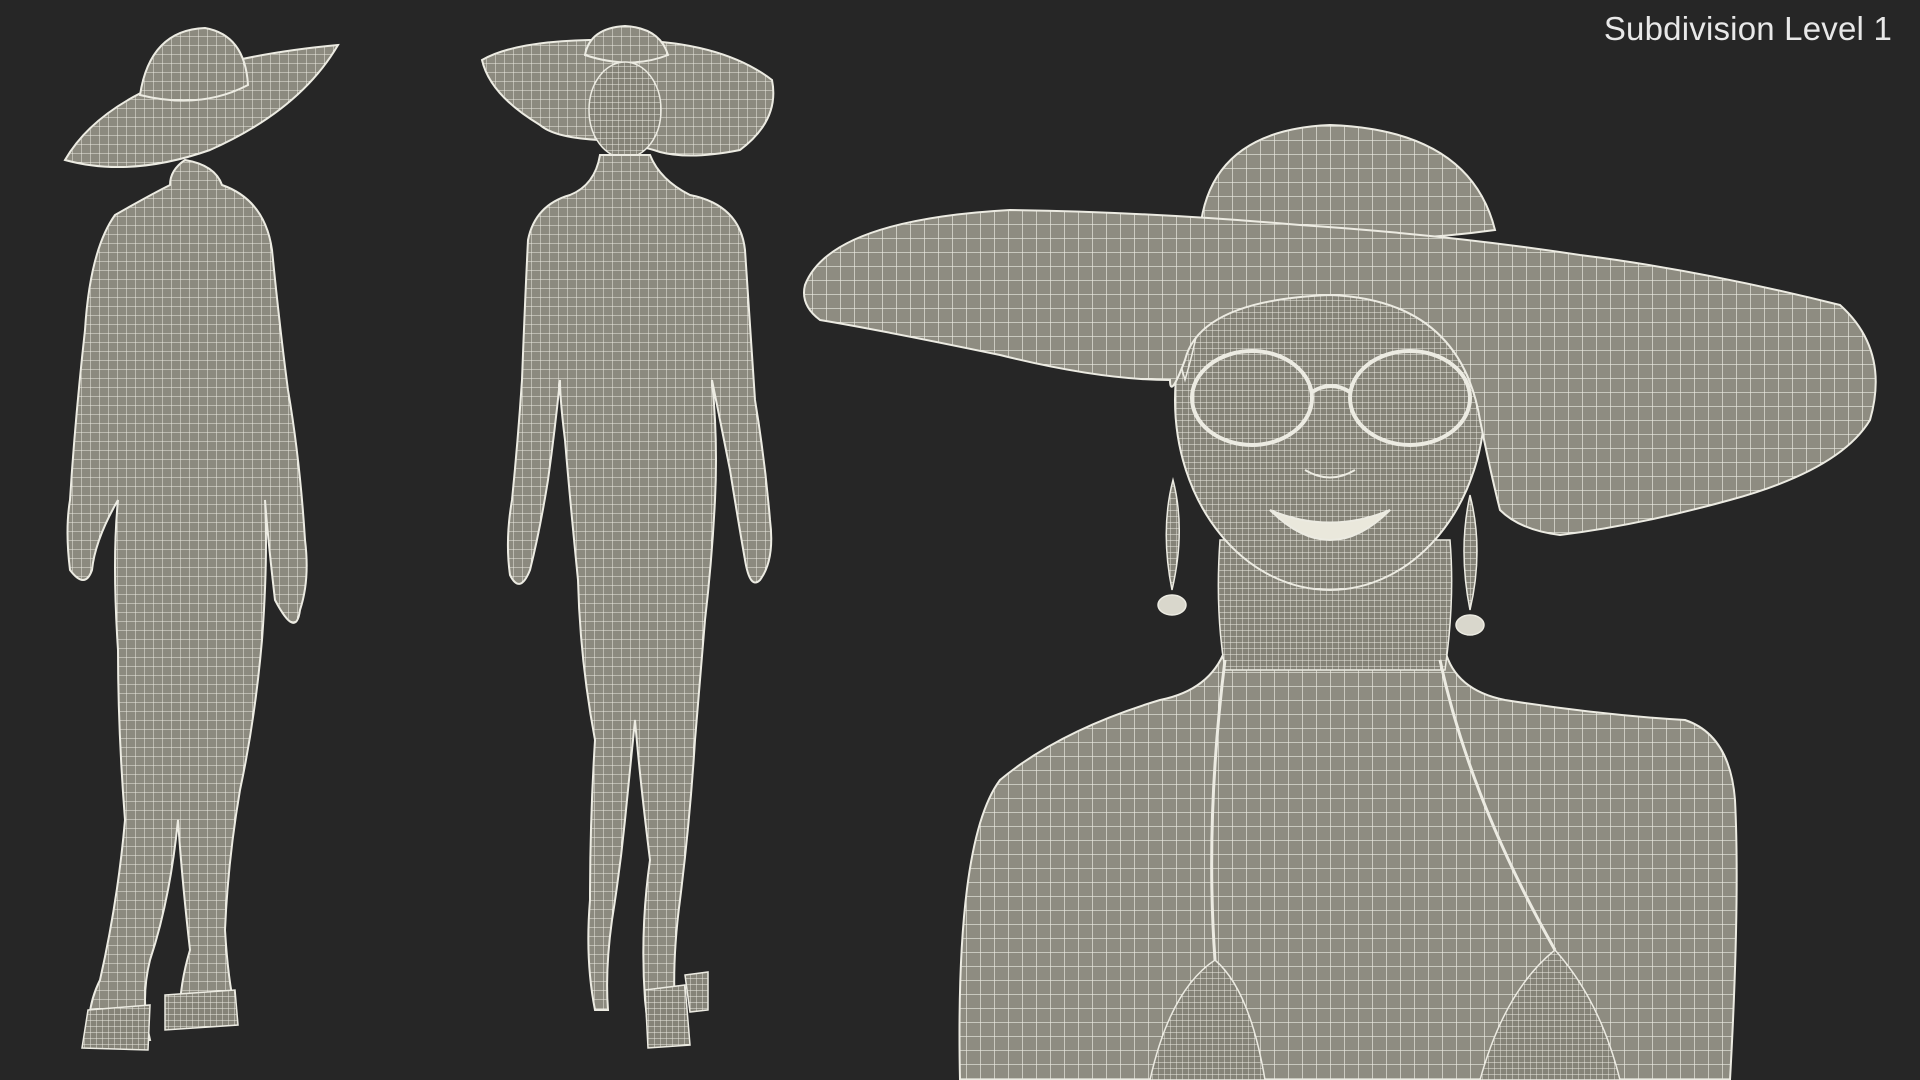 The width and height of the screenshot is (1920, 1080). What do you see at coordinates (627, 536) in the screenshot?
I see `figure-front-view` at bounding box center [627, 536].